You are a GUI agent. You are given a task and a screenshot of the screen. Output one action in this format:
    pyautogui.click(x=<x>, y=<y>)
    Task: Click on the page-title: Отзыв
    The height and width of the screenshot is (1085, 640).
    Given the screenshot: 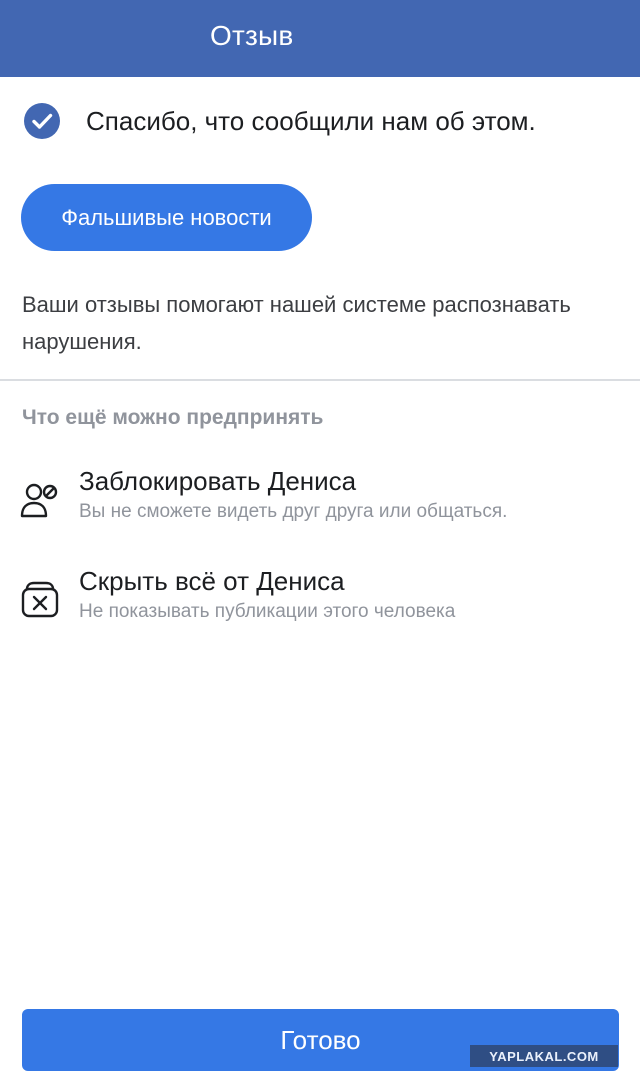 What is the action you would take?
    pyautogui.click(x=252, y=35)
    